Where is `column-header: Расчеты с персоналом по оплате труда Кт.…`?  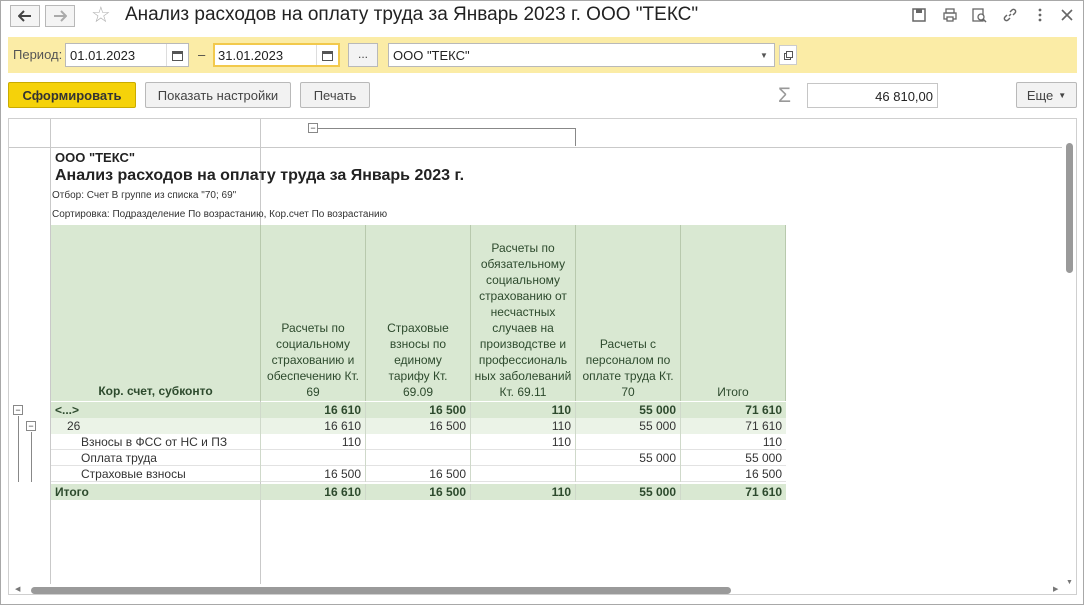 column-header: Расчеты с персоналом по оплате труда Кт.… is located at coordinates (628, 313).